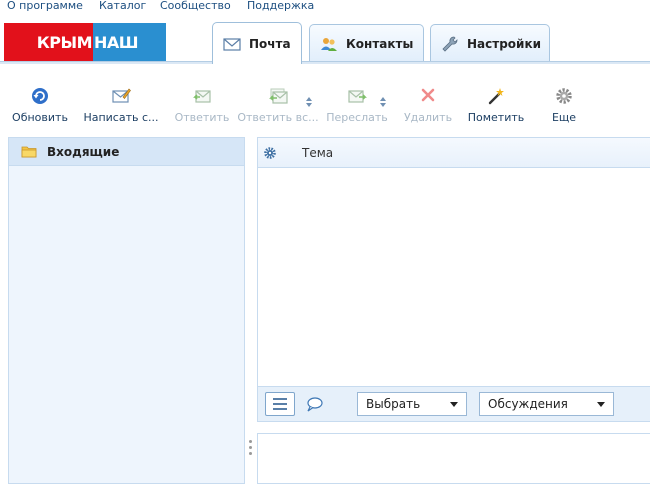  I want to click on refresh-button: Обновить, so click(40, 108).